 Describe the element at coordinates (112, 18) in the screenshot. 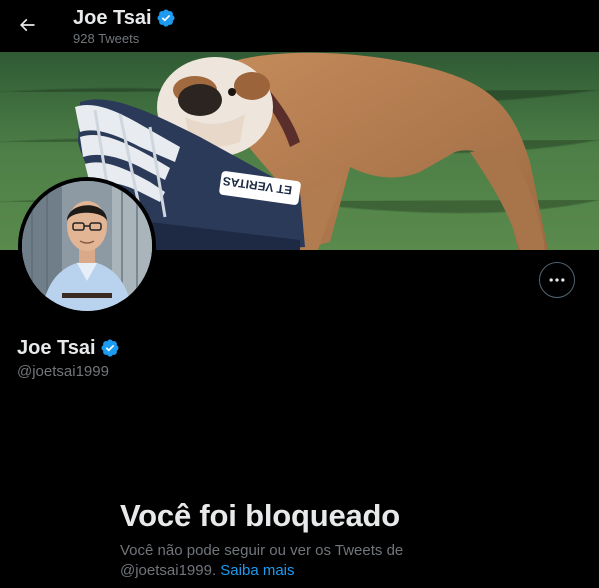

I see `header-name: Joe Tsai` at that location.